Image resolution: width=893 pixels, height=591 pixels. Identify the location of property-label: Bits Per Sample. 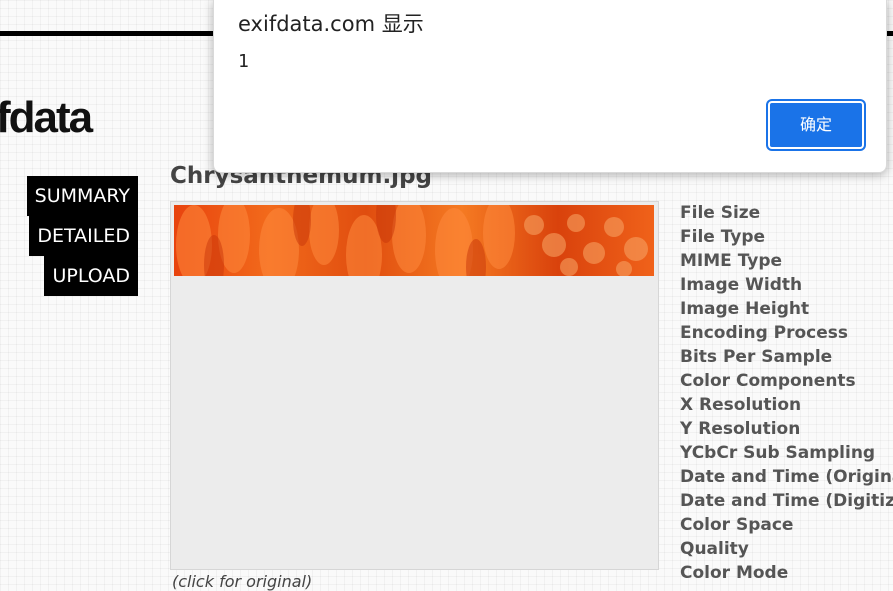
(756, 357).